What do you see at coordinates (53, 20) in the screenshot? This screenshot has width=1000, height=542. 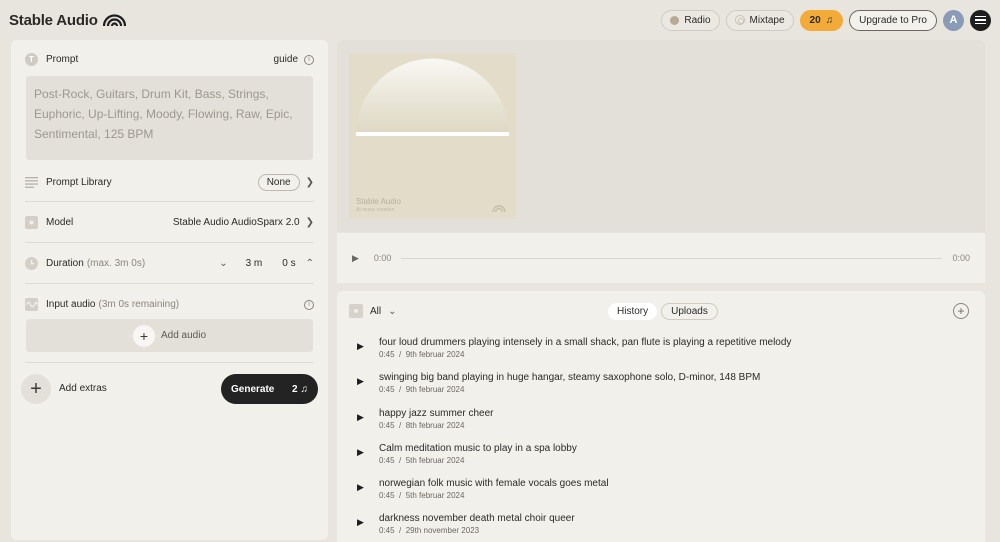 I see `brand-name: Stable Audio` at bounding box center [53, 20].